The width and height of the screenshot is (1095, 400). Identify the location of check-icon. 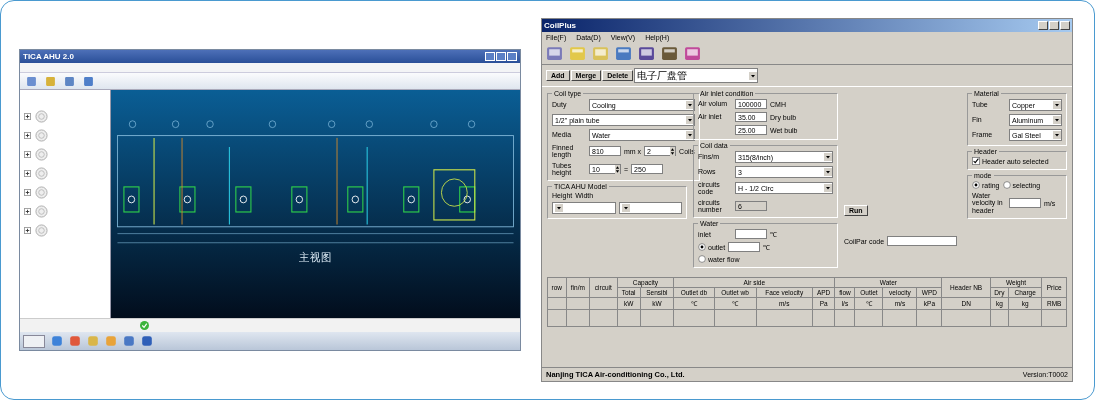
(144, 325).